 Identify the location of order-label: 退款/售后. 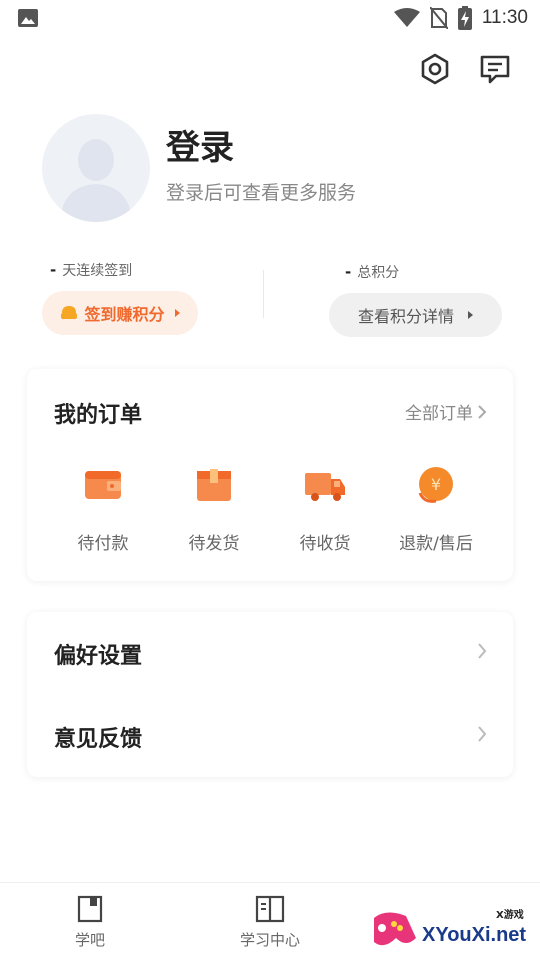
(436, 544).